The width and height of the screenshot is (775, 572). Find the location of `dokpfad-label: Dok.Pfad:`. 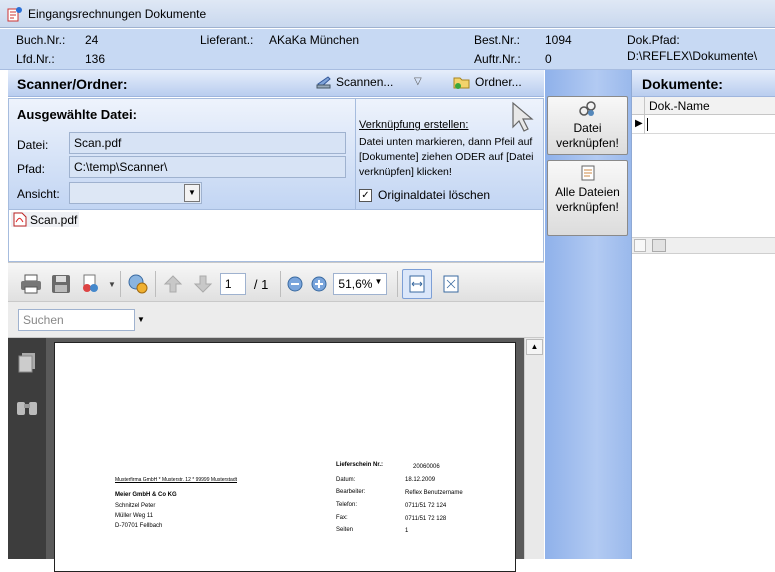

dokpfad-label: Dok.Pfad: is located at coordinates (653, 40).